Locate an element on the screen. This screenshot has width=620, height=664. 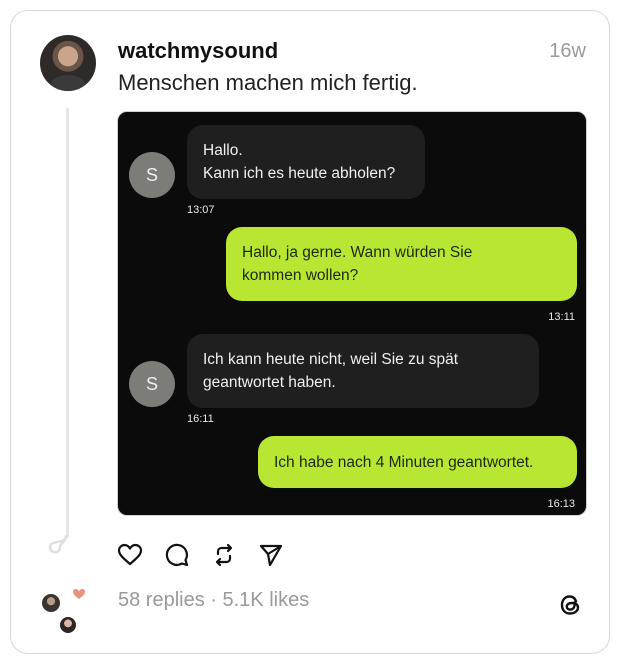
message-line: Hallo, ja gerne. Wann würden Sie is located at coordinates (357, 252).